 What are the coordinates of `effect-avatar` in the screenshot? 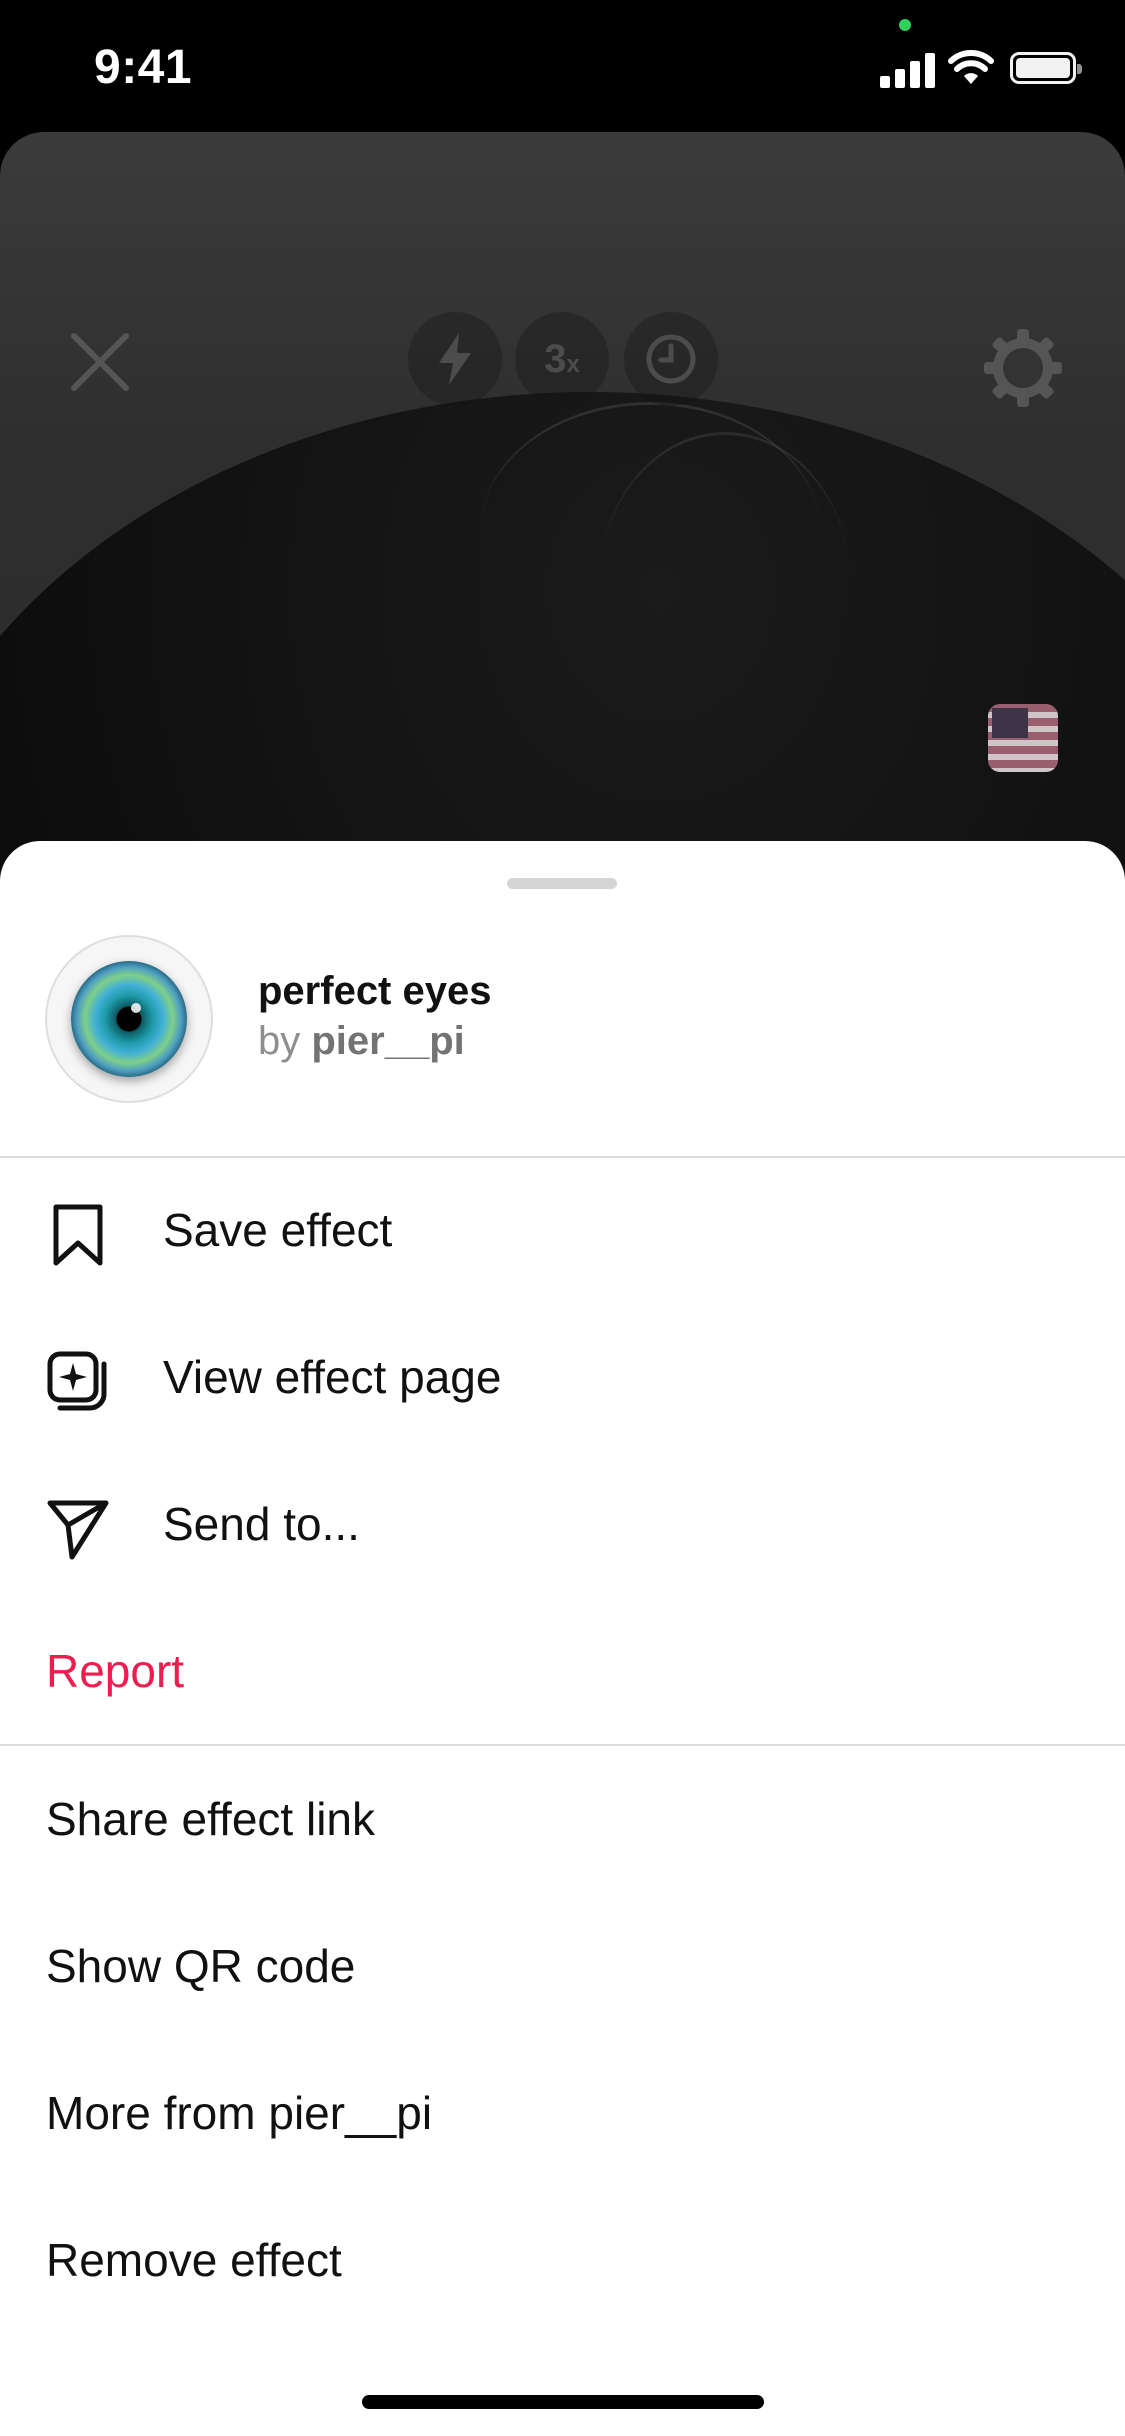 It's located at (129, 1019).